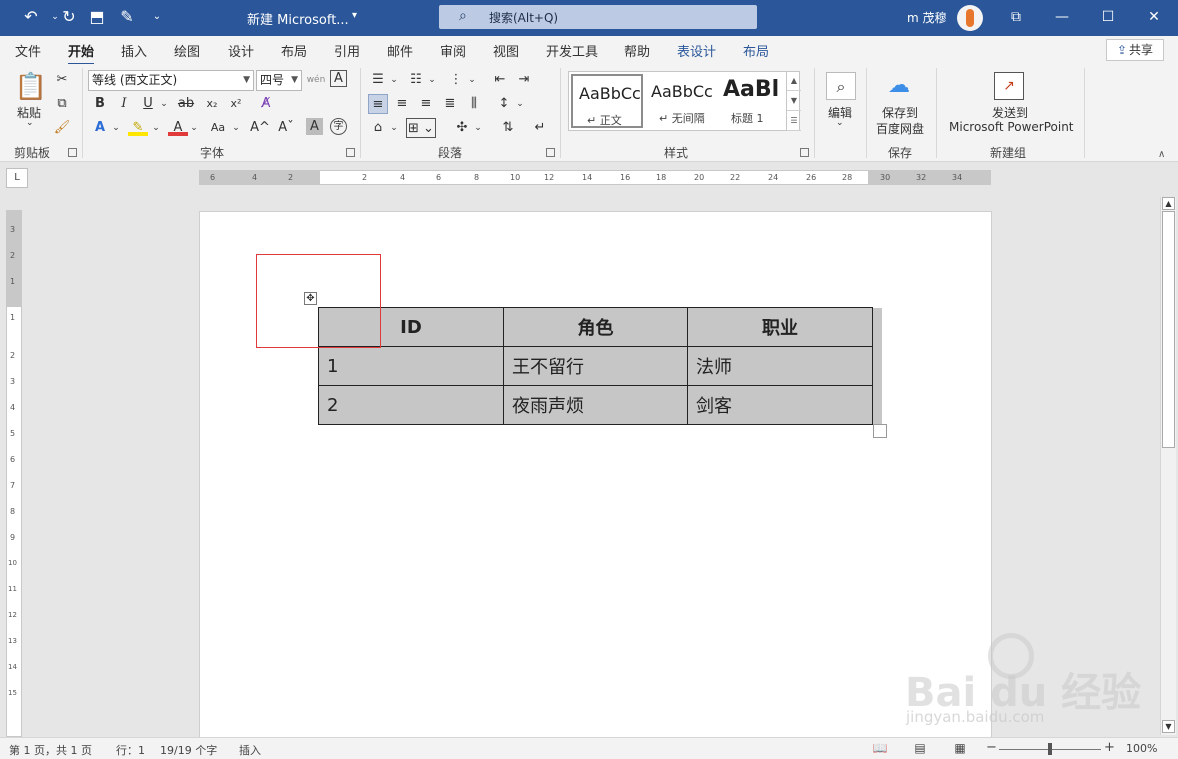 The height and width of the screenshot is (759, 1178). Describe the element at coordinates (794, 81) in the screenshot. I see `styles-up-icon: ▲` at that location.